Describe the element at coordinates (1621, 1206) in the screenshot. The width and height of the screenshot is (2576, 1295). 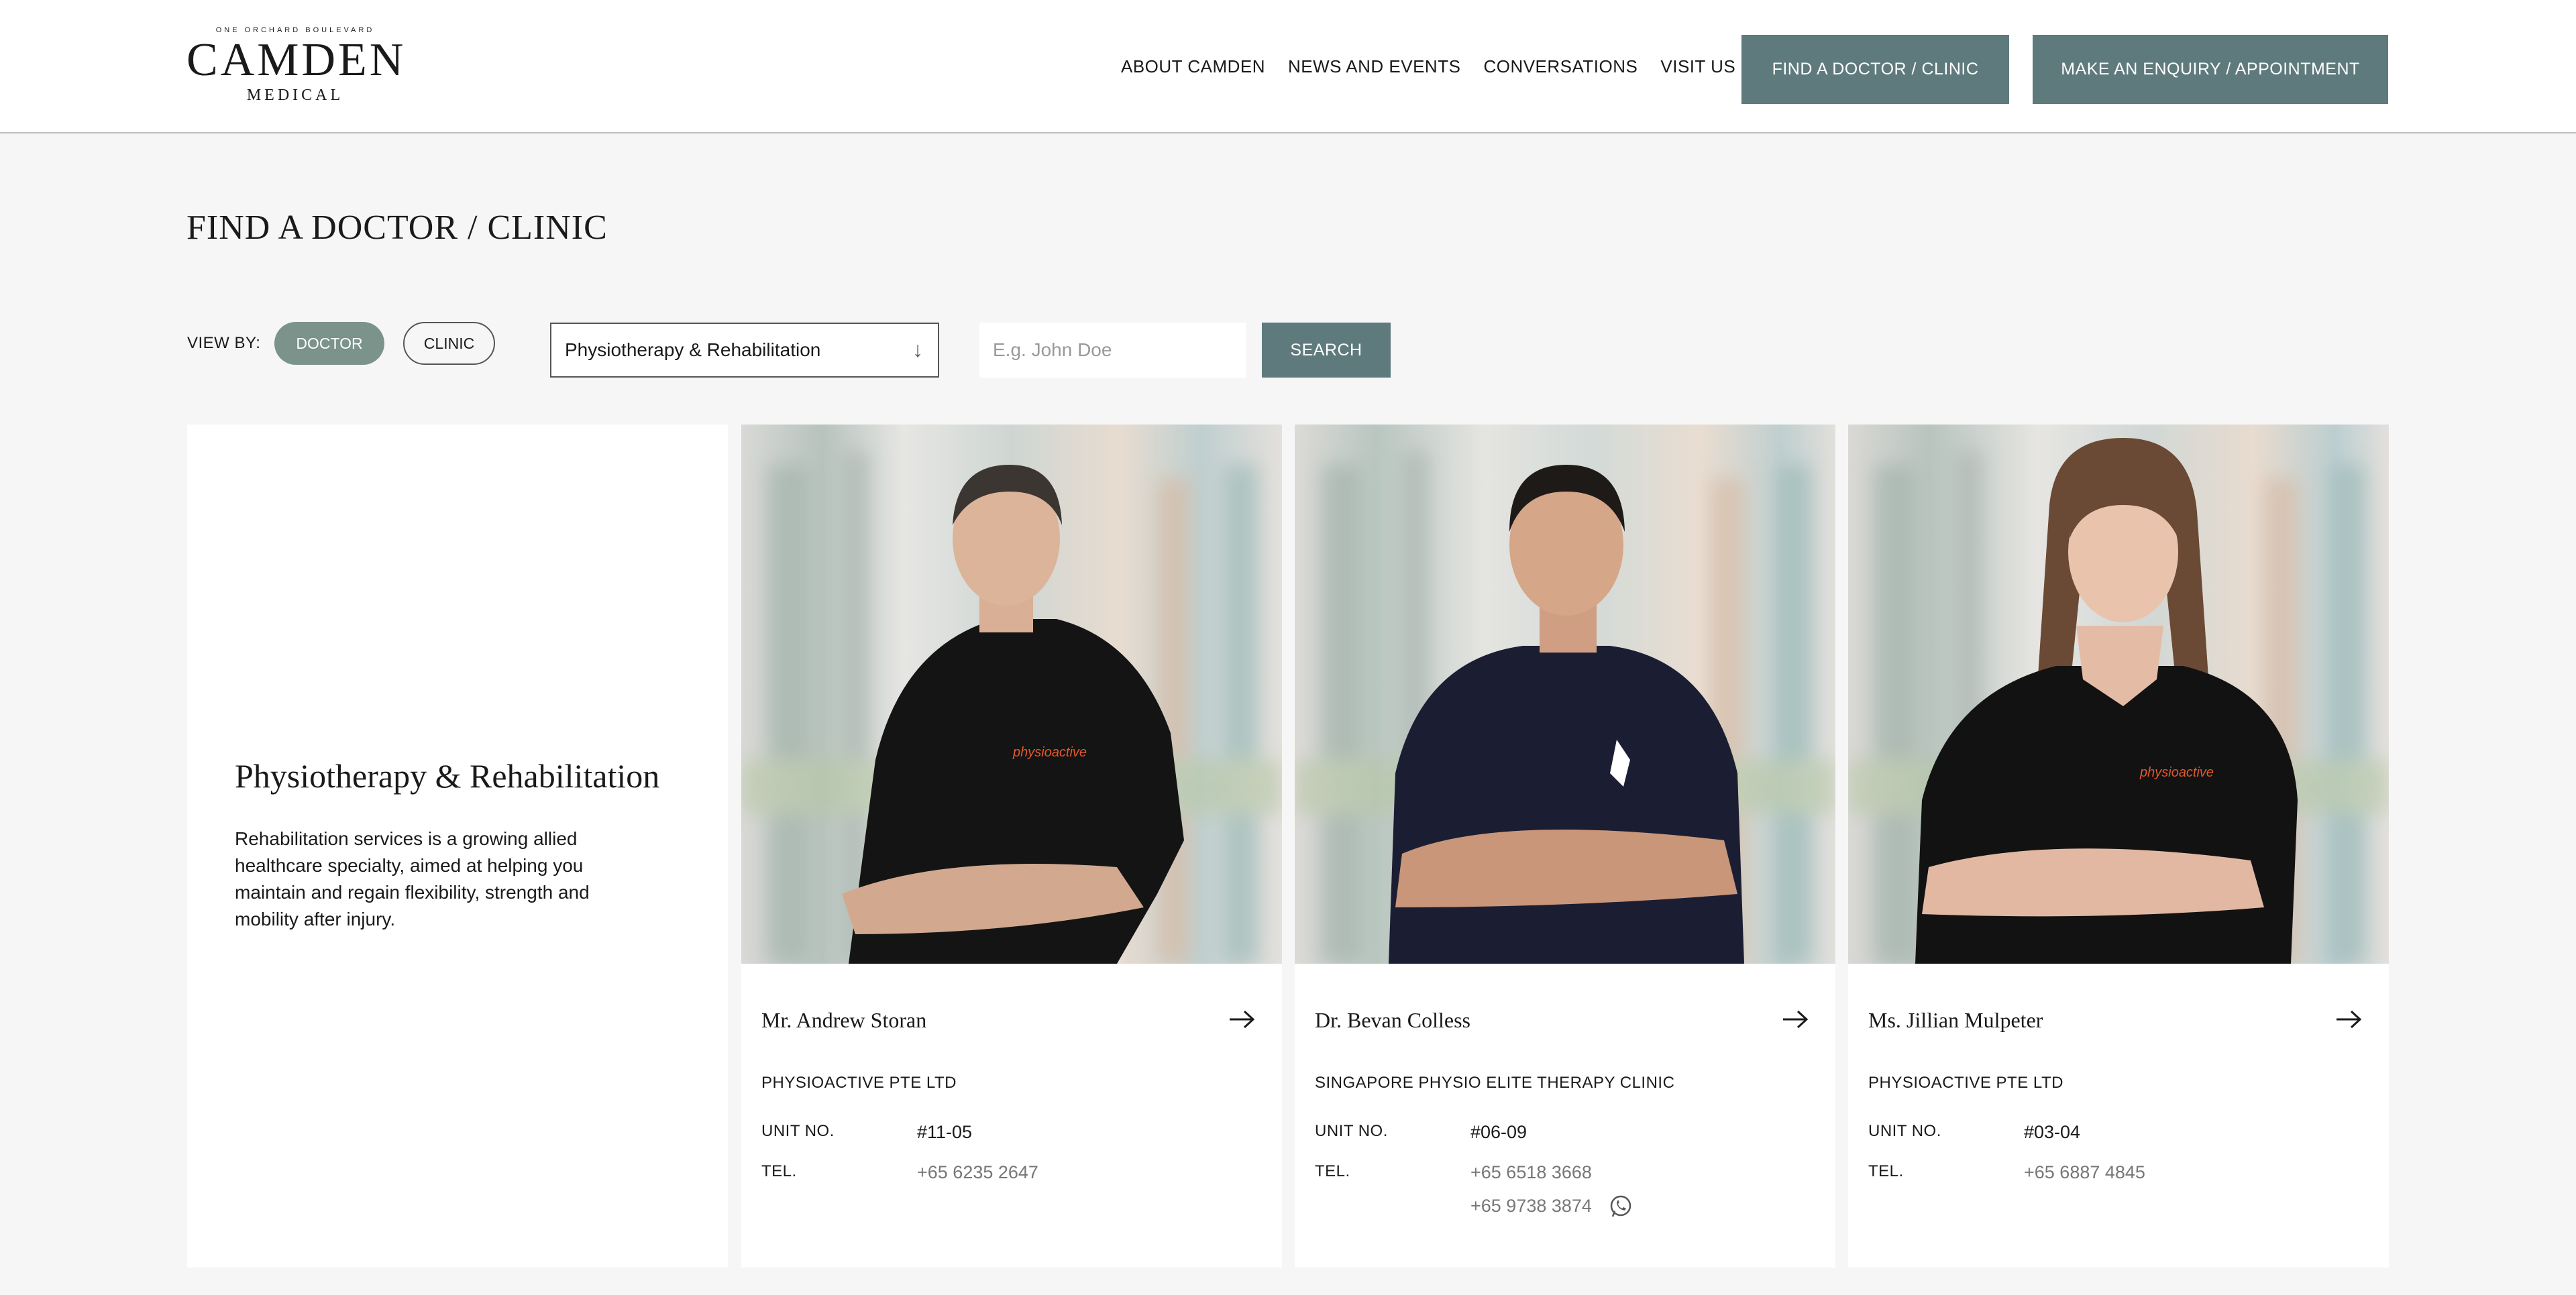
I see `whatsapp-icon` at that location.